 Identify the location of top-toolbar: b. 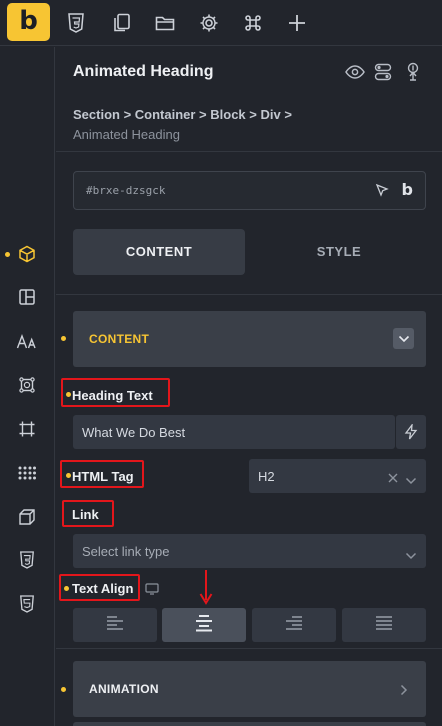
(221, 23).